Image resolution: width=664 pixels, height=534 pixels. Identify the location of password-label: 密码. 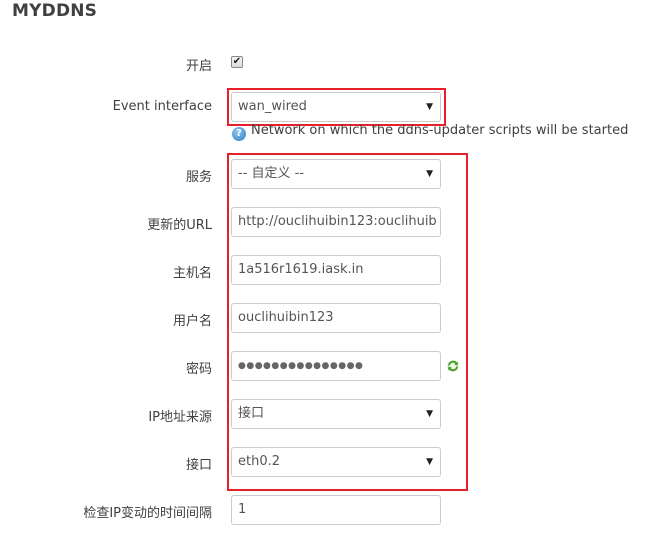
(198, 369).